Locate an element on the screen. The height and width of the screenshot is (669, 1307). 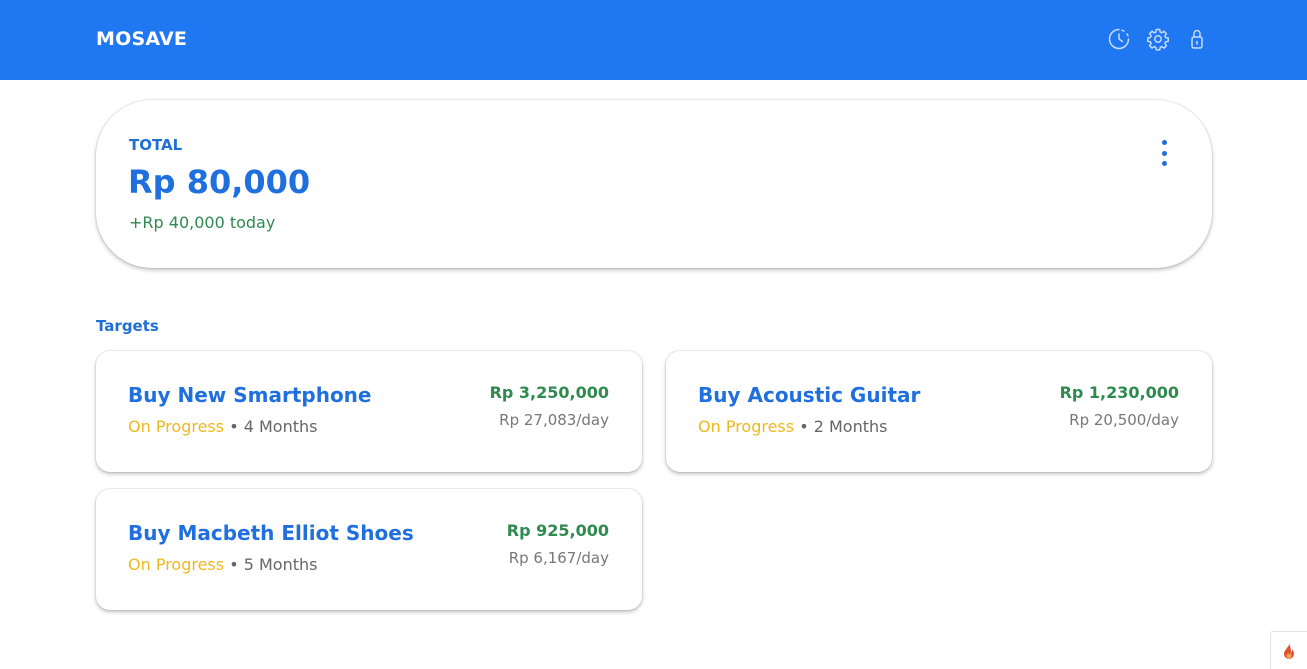
brand-logo: MOSAVE is located at coordinates (141, 39).